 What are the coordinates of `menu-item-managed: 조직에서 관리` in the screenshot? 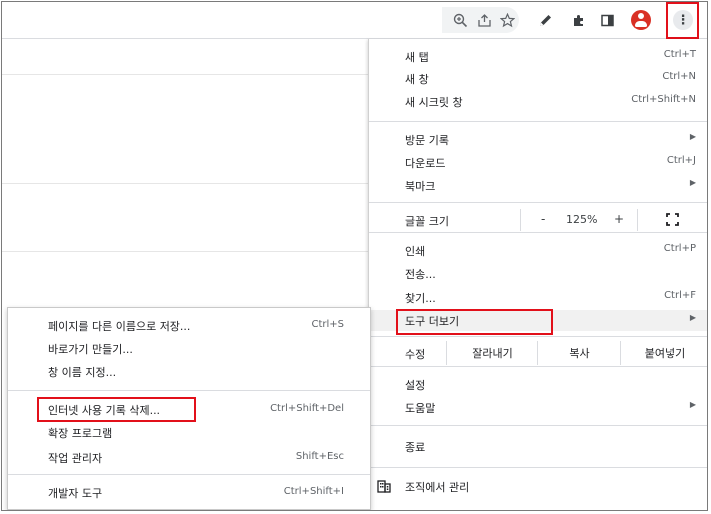 It's located at (538, 486).